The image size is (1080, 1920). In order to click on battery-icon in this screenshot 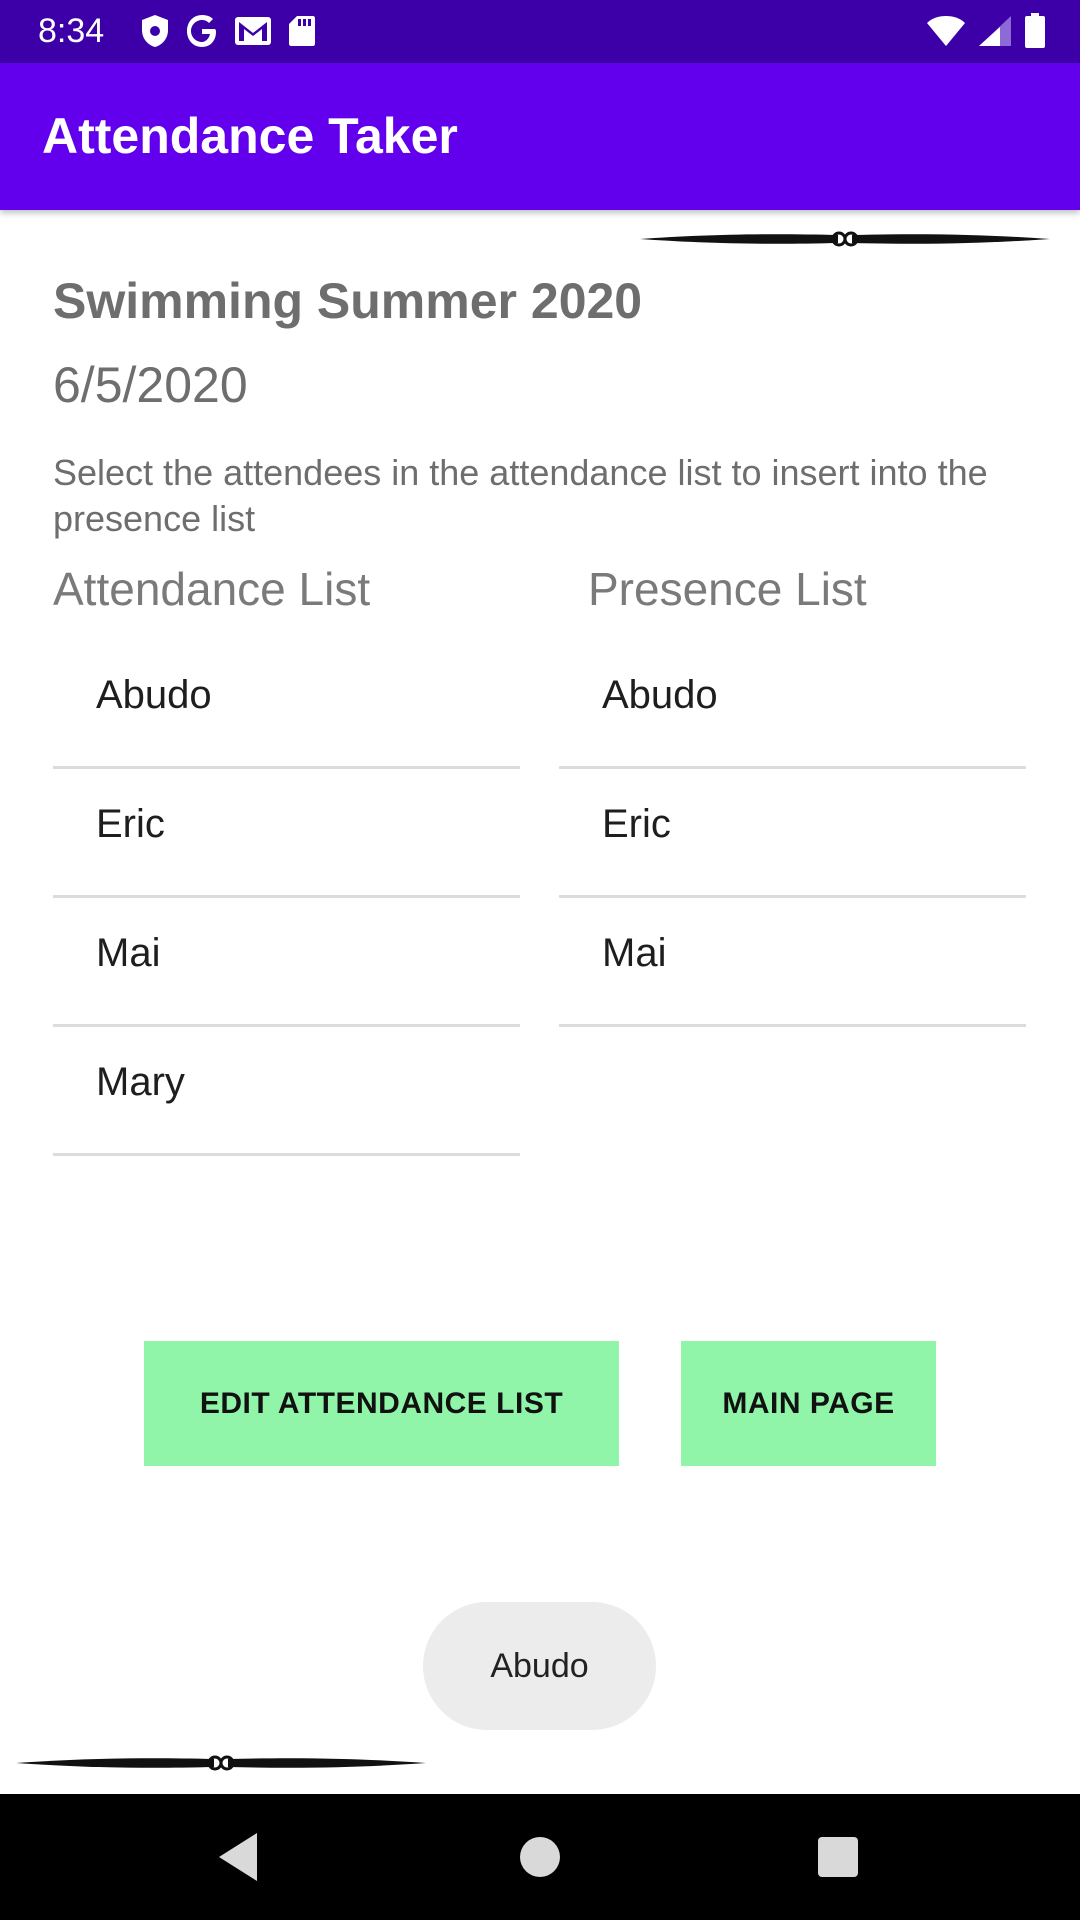, I will do `click(1035, 30)`.